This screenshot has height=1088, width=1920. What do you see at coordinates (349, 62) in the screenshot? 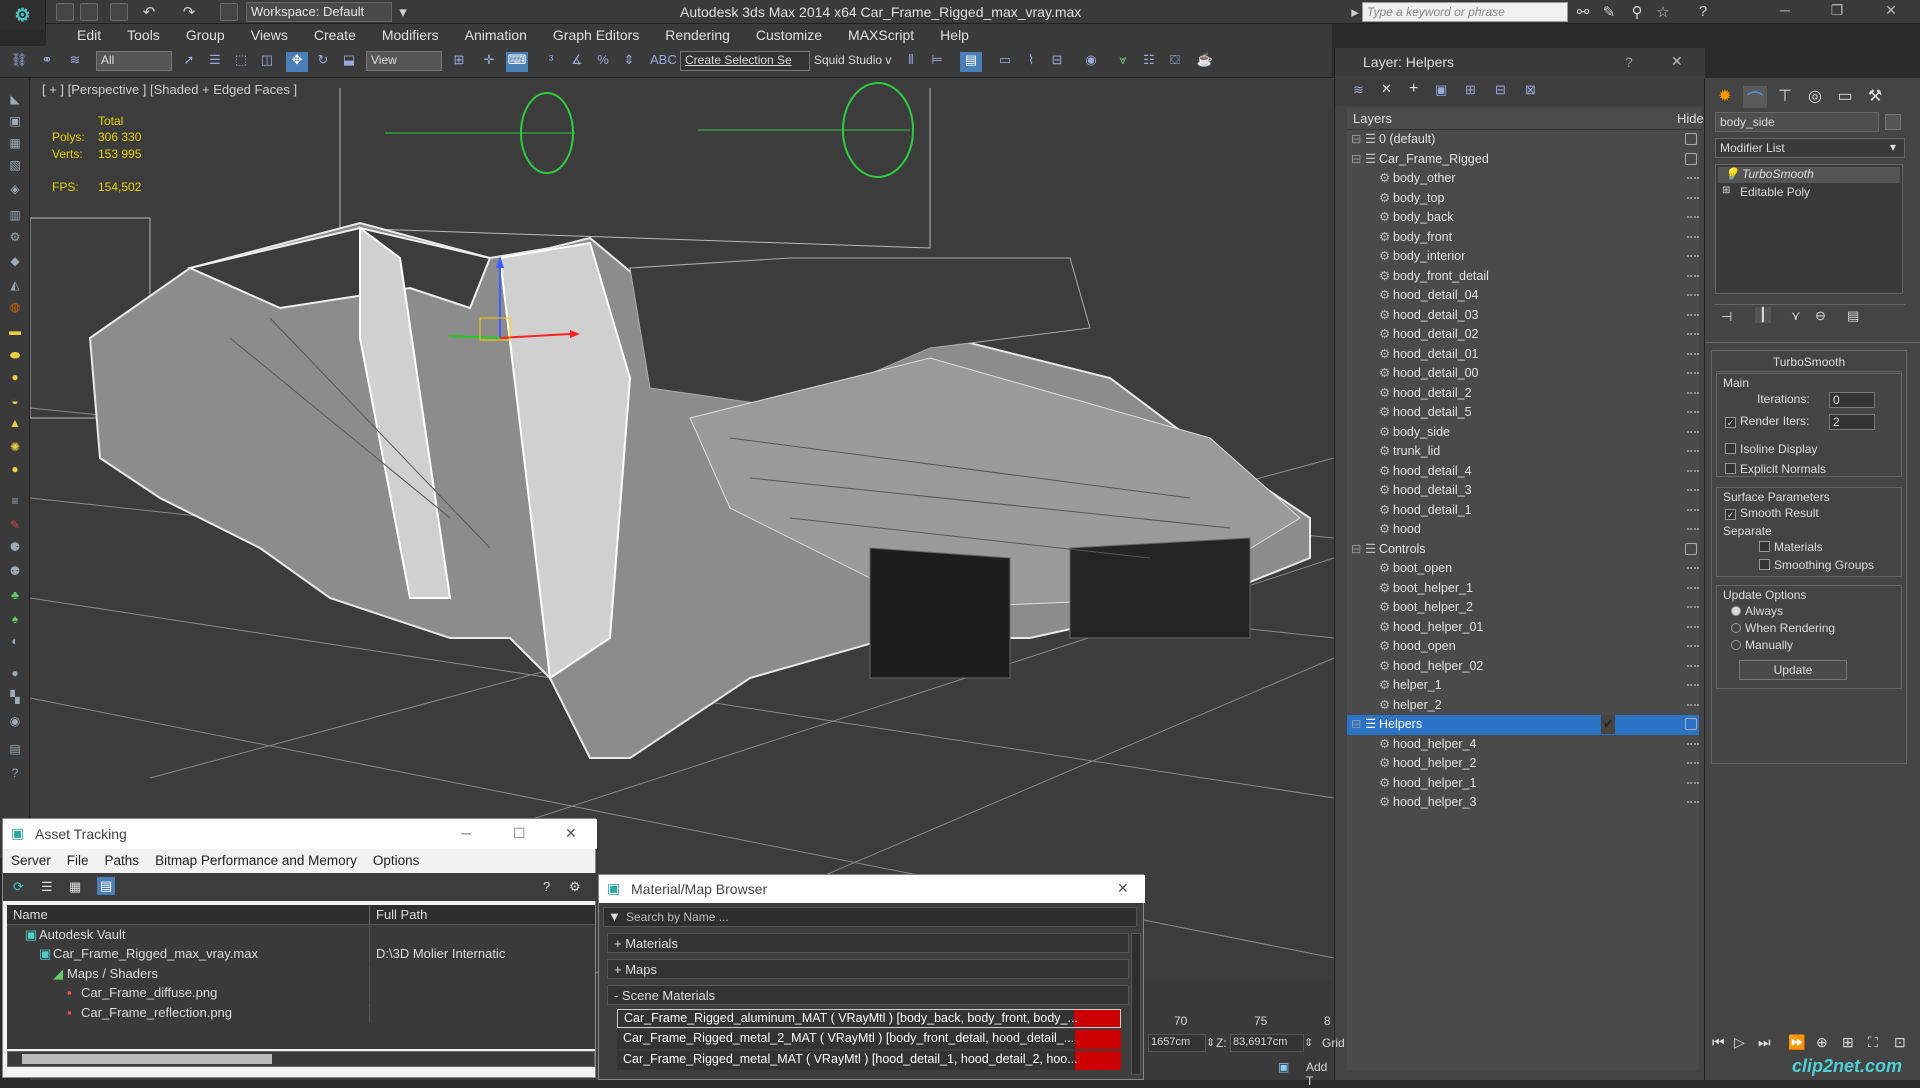
I see `scale-icon: ⬓` at bounding box center [349, 62].